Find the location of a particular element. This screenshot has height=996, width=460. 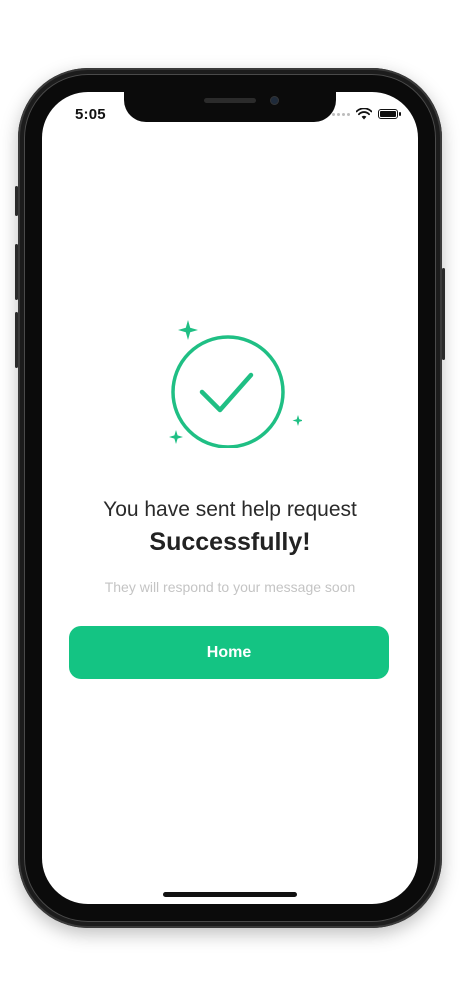

volume-up-button is located at coordinates (16, 272).